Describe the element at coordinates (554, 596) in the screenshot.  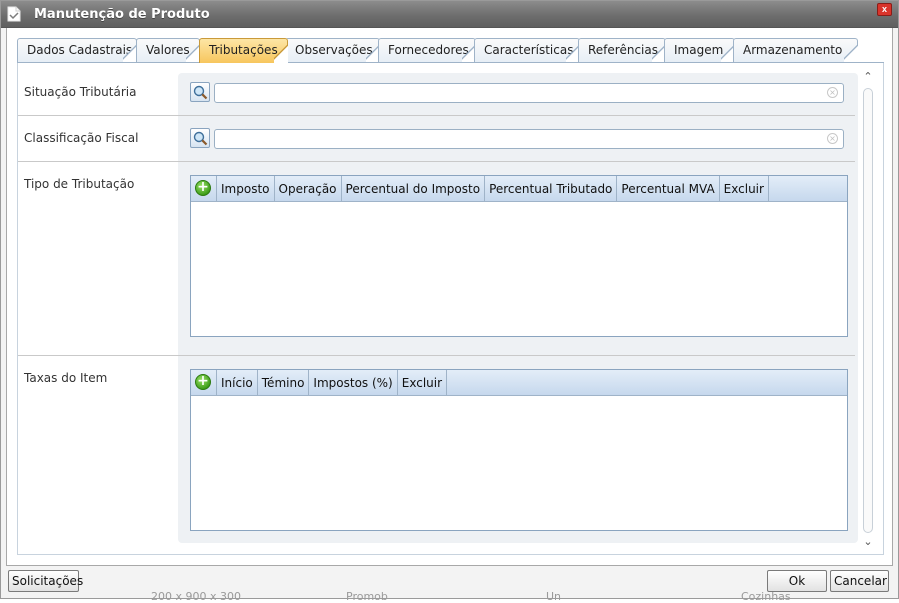
I see `background-text: Un` at that location.